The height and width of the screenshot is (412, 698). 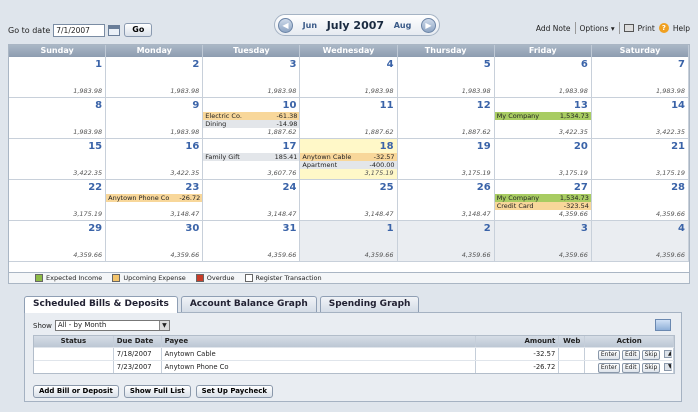 I want to click on day-number: 12, so click(x=484, y=105).